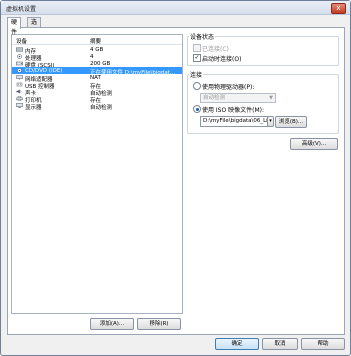  I want to click on device-name: CD/DVD (IDE), so click(44, 70).